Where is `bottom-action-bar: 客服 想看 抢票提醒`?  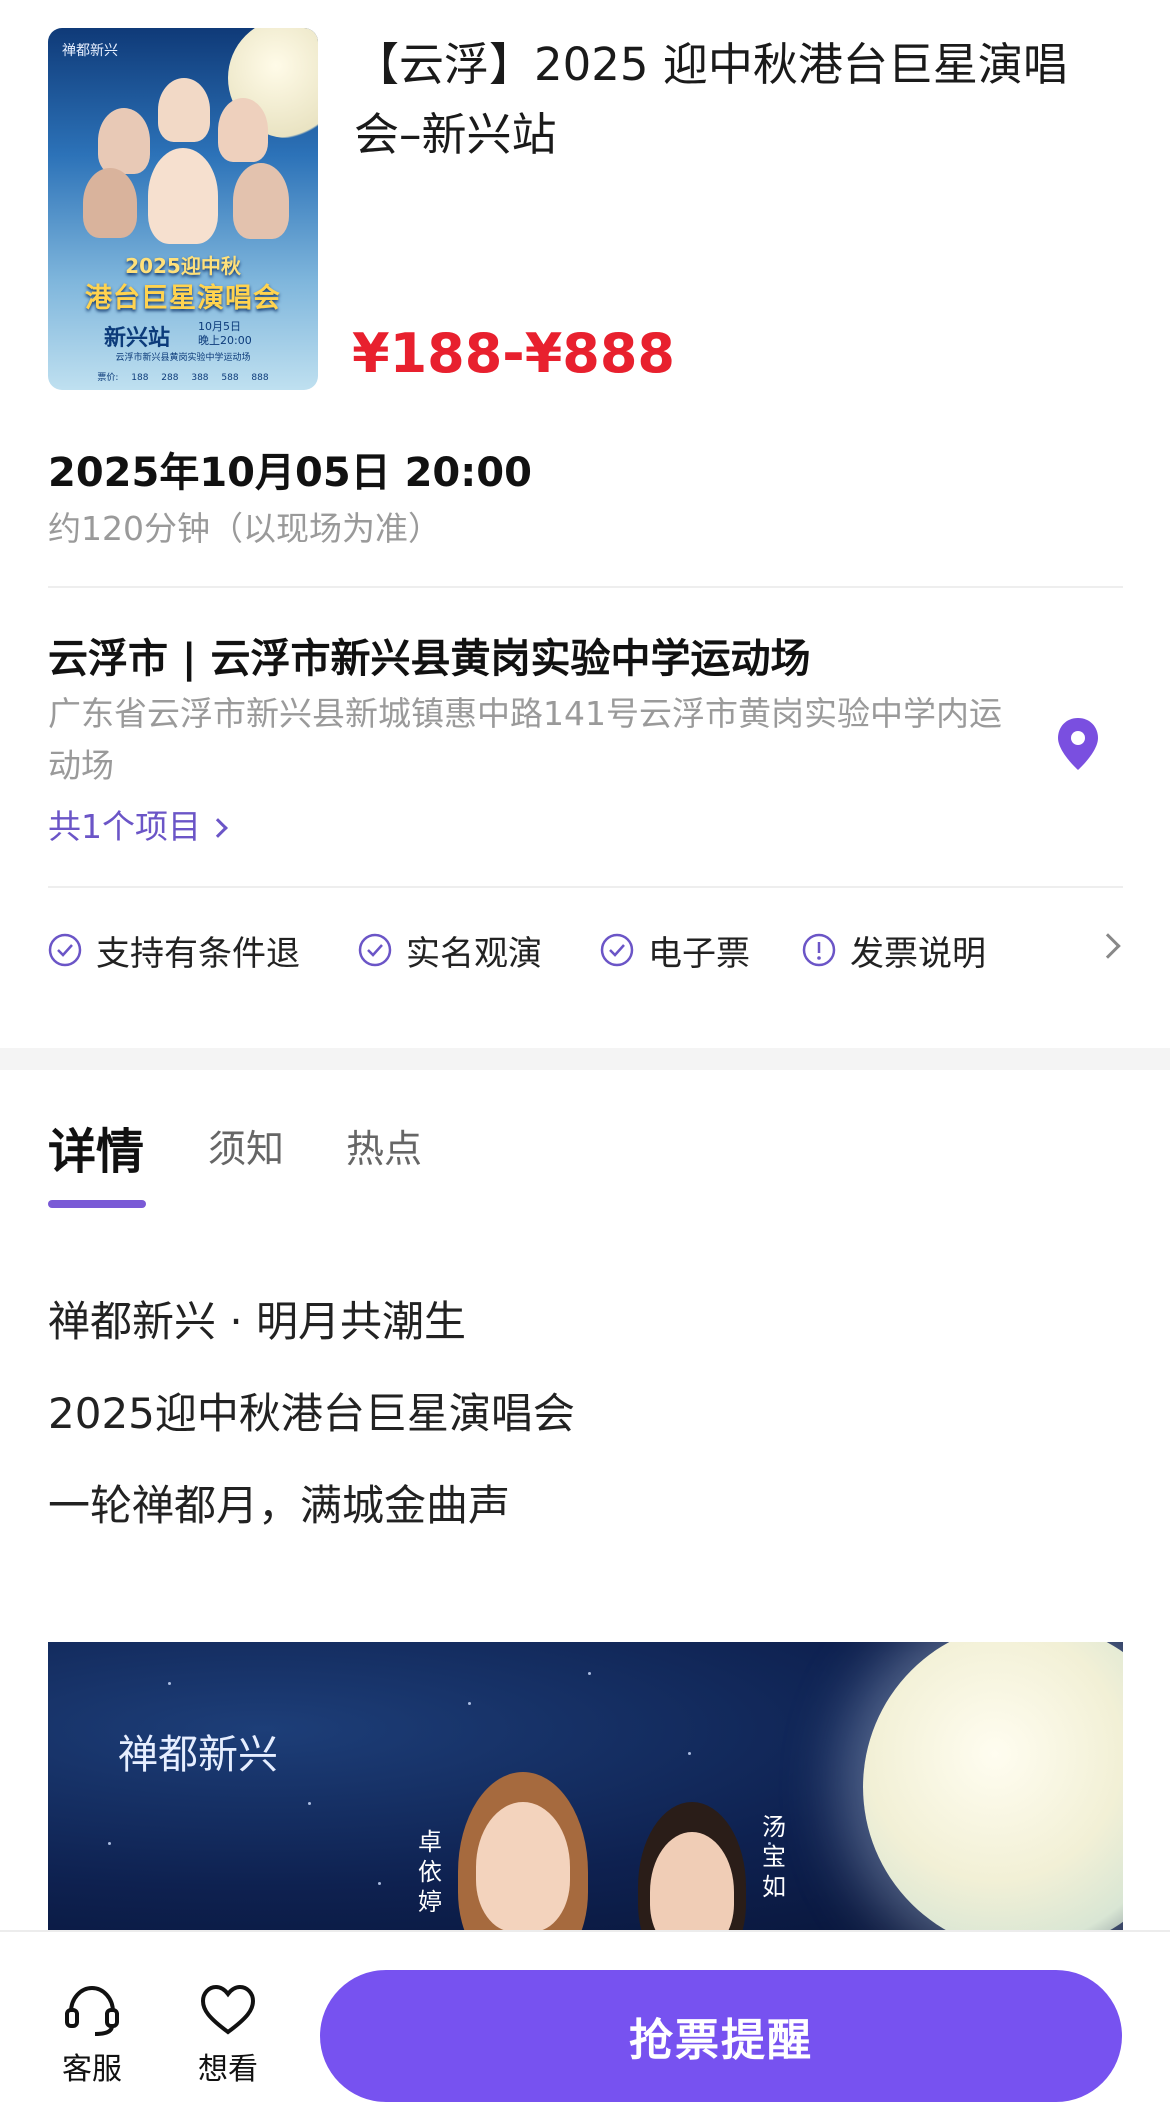 bottom-action-bar: 客服 想看 抢票提醒 is located at coordinates (585, 2027).